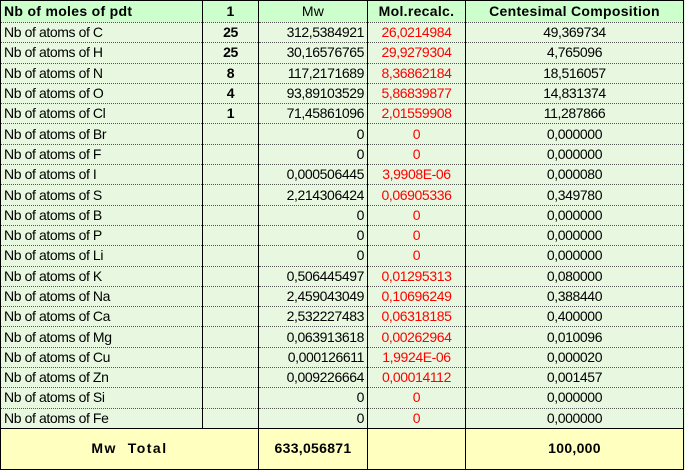  What do you see at coordinates (101, 398) in the screenshot?
I see `atom-label-cell: Nb of atoms of Si` at bounding box center [101, 398].